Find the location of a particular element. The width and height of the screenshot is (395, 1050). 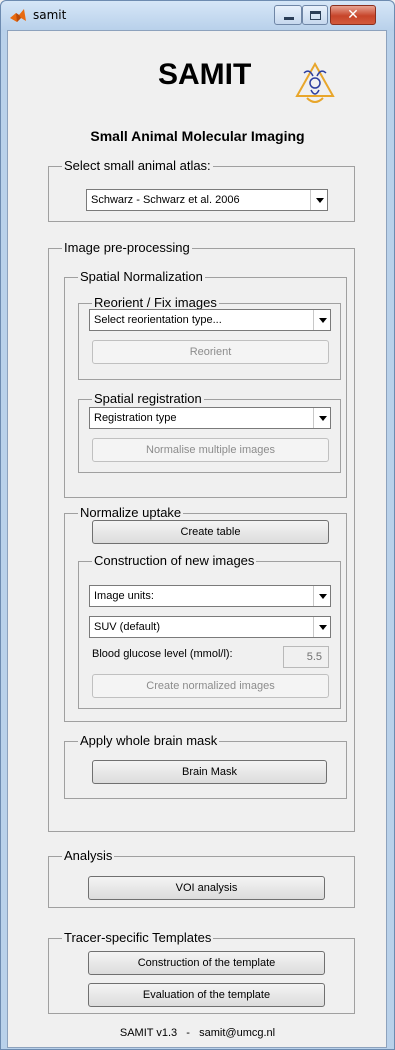

app-brand: SAMIT is located at coordinates (205, 74).